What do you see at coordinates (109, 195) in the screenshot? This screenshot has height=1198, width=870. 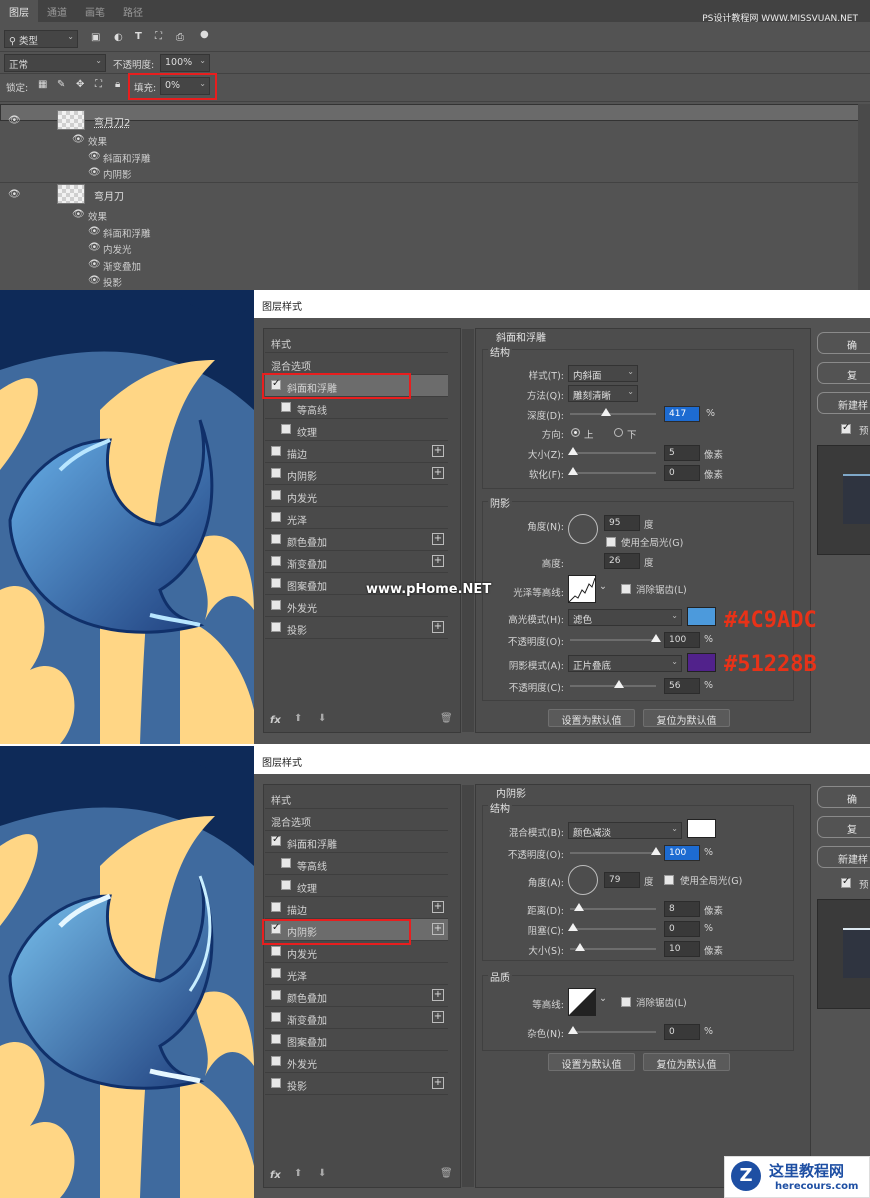 I see `layer-name: 弯月刀` at bounding box center [109, 195].